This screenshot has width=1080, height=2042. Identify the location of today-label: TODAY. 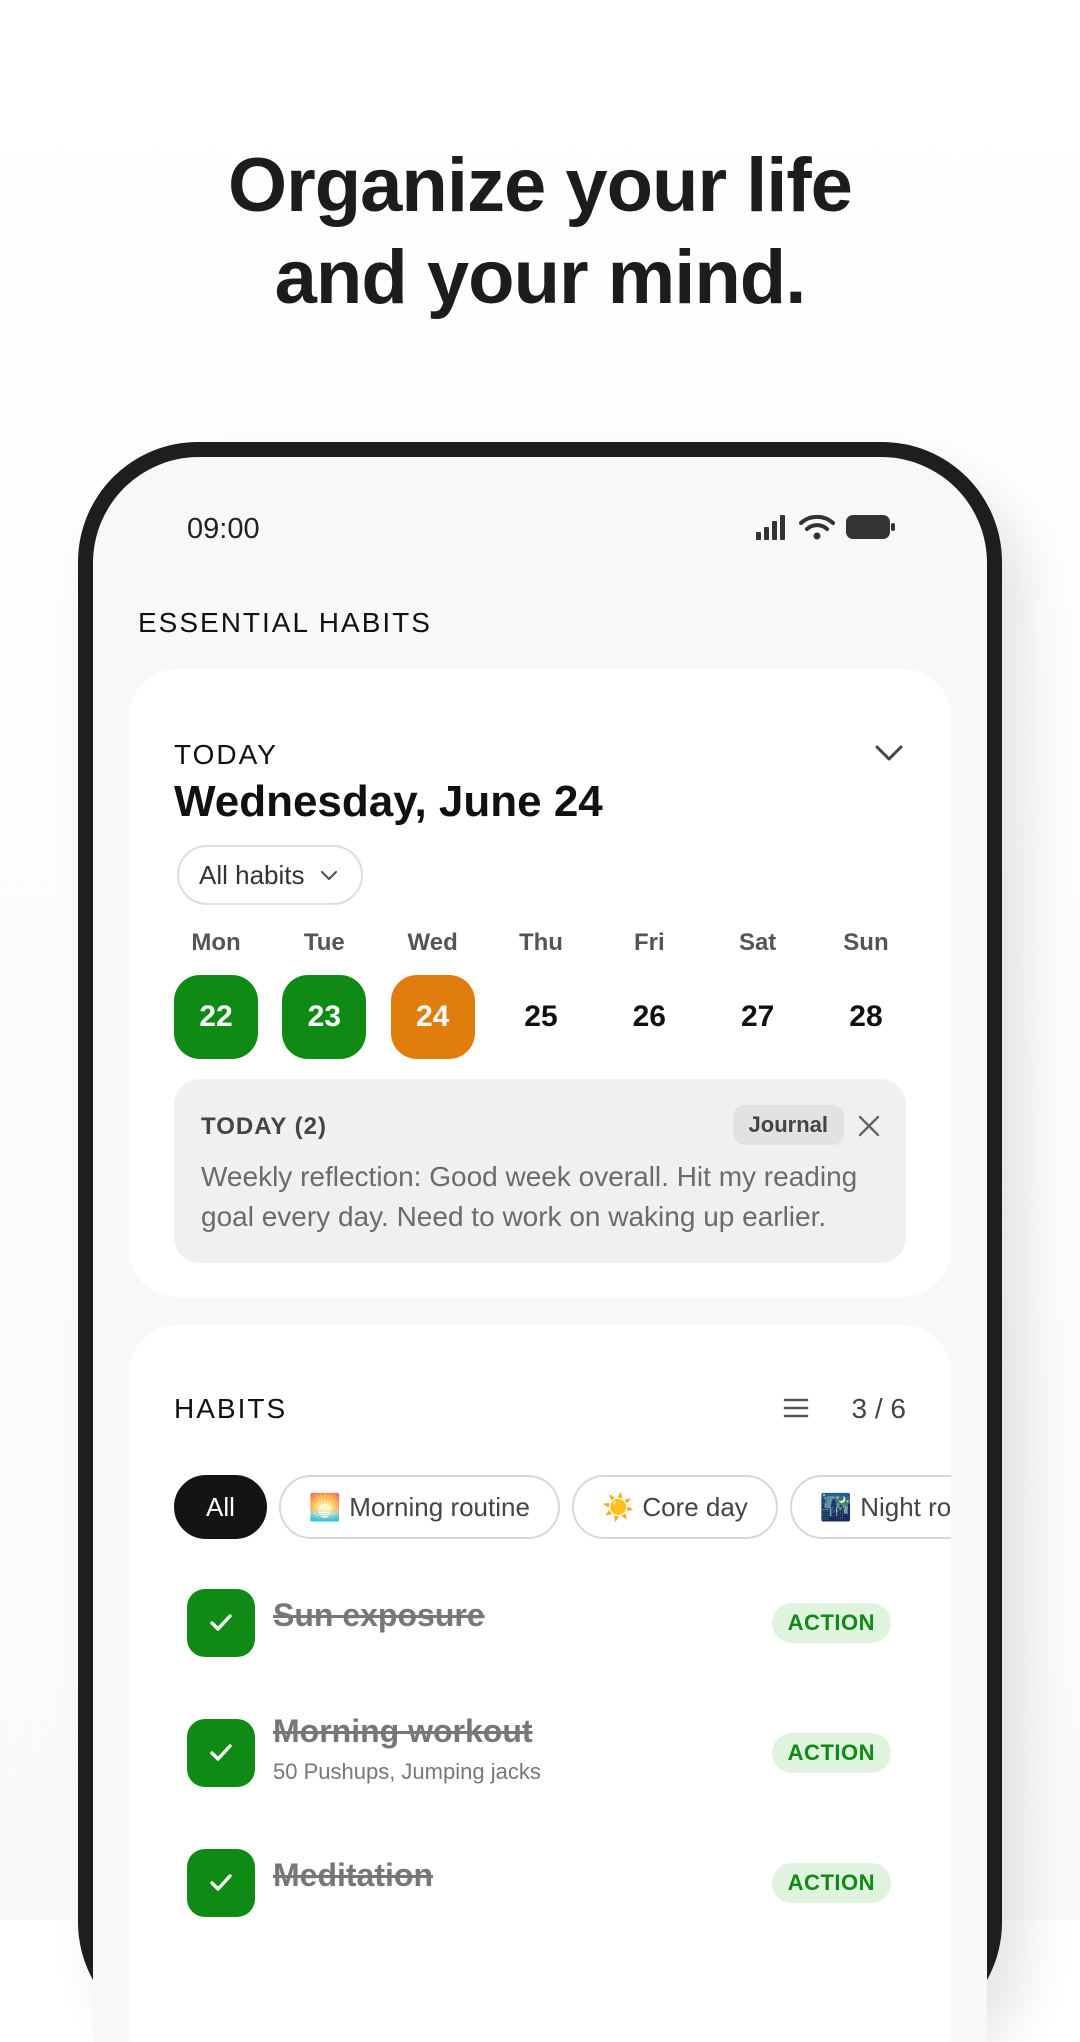
(226, 754).